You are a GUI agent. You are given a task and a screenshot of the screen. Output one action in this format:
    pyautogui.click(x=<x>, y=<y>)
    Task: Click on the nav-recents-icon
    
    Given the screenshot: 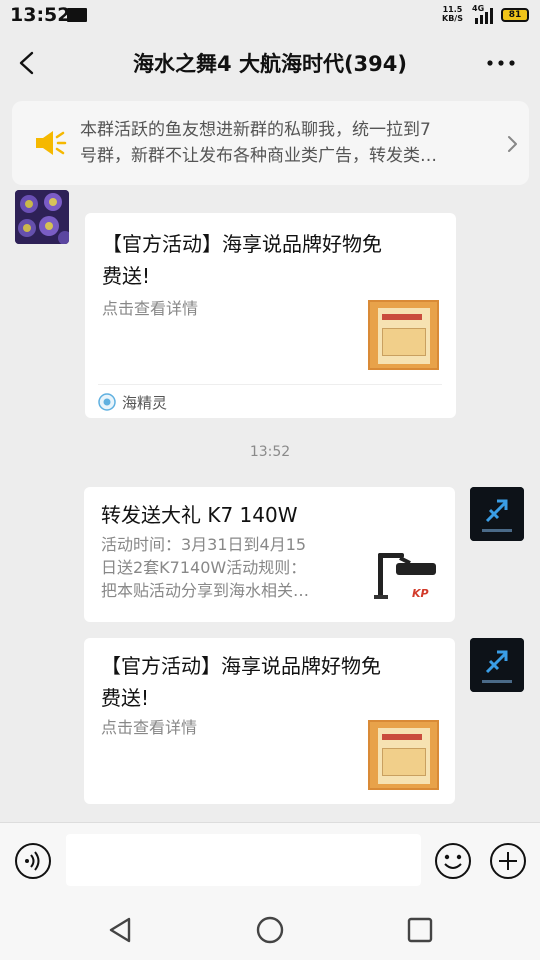 What is the action you would take?
    pyautogui.click(x=420, y=930)
    